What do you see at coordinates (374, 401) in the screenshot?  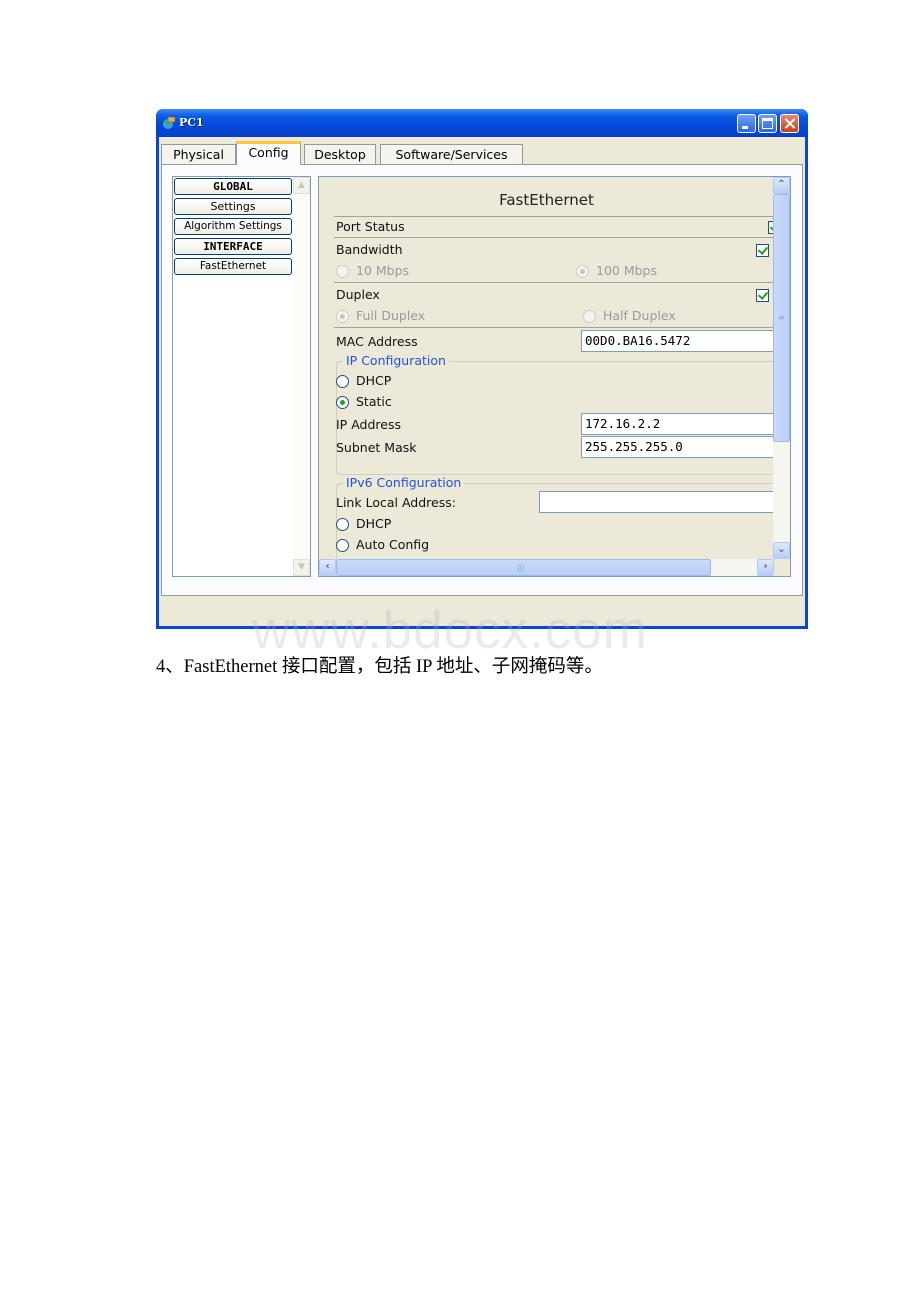 I see `ip-static-label: Static` at bounding box center [374, 401].